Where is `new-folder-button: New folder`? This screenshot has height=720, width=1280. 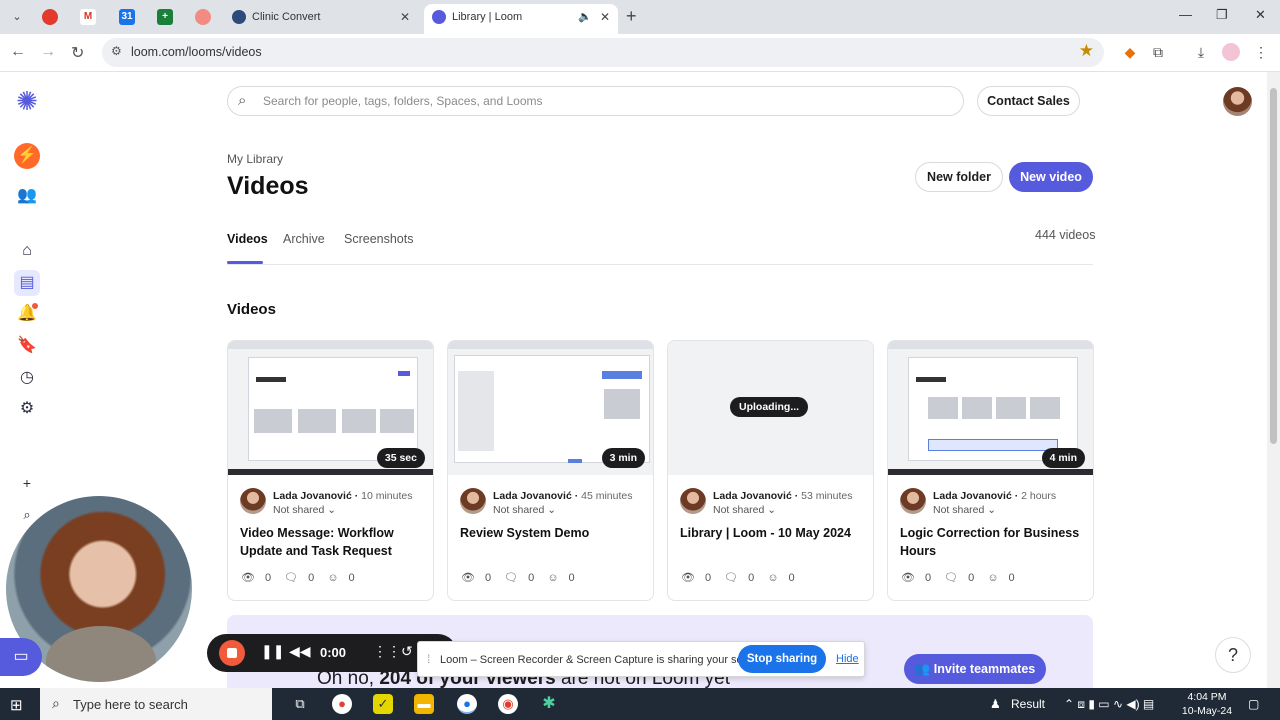 new-folder-button: New folder is located at coordinates (959, 177).